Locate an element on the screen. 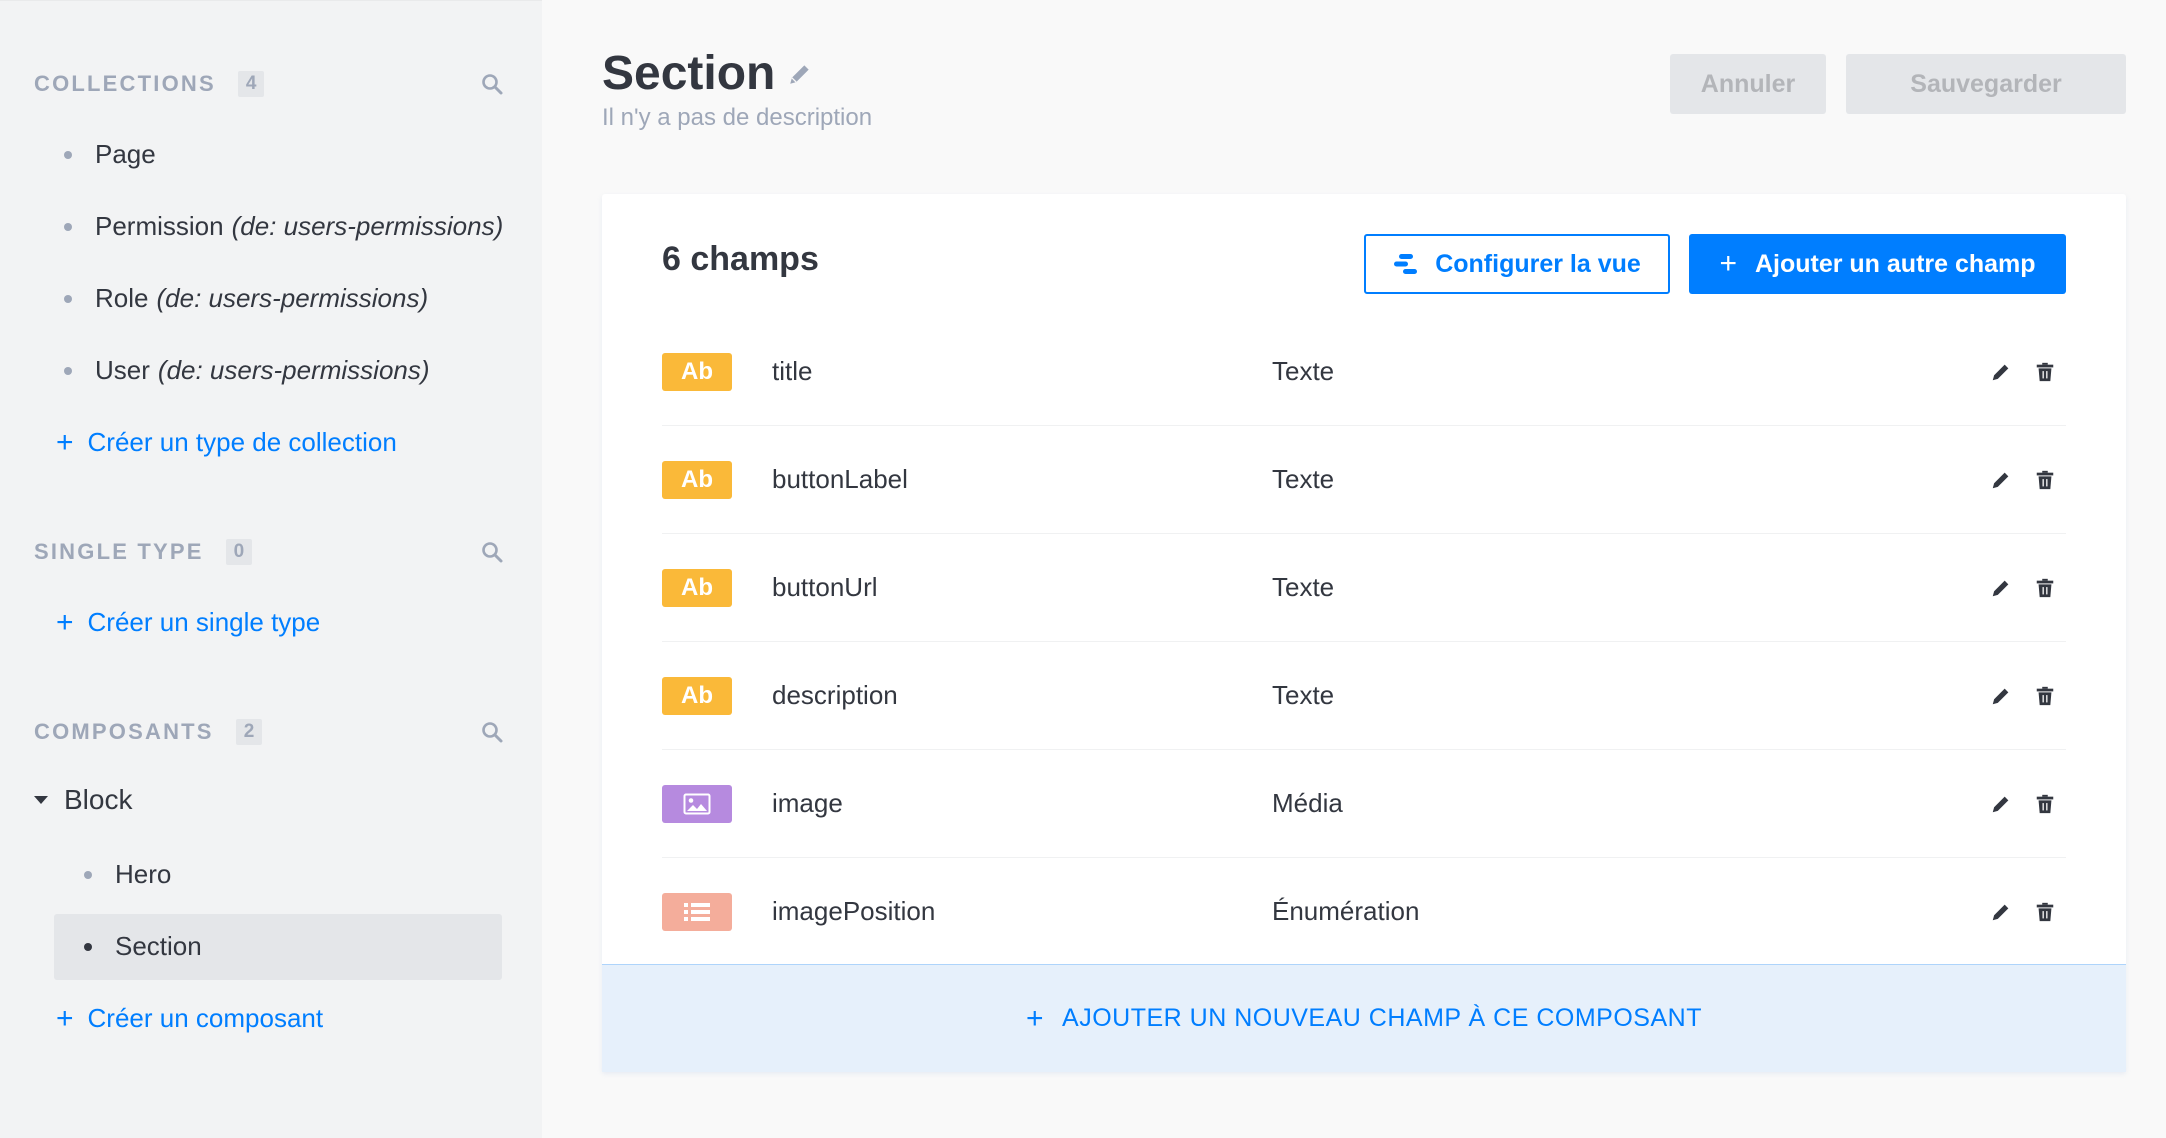 The height and width of the screenshot is (1138, 2166). image-icon is located at coordinates (697, 803).